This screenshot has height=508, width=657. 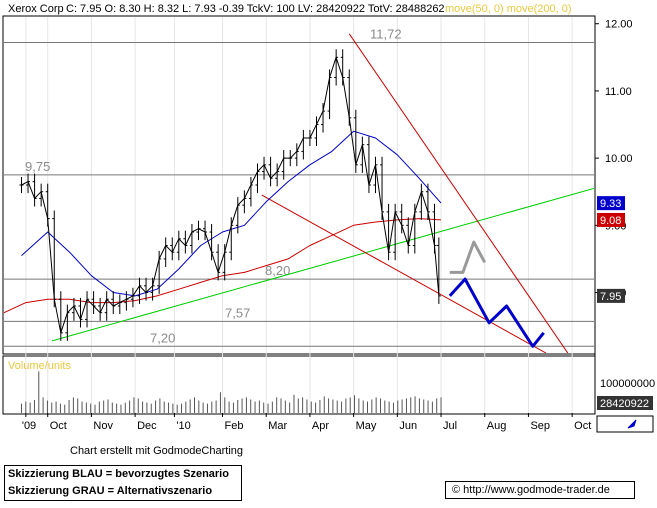 What do you see at coordinates (110, 491) in the screenshot?
I see `legend-grey: Skizzierung GRAU = Alternativszenario` at bounding box center [110, 491].